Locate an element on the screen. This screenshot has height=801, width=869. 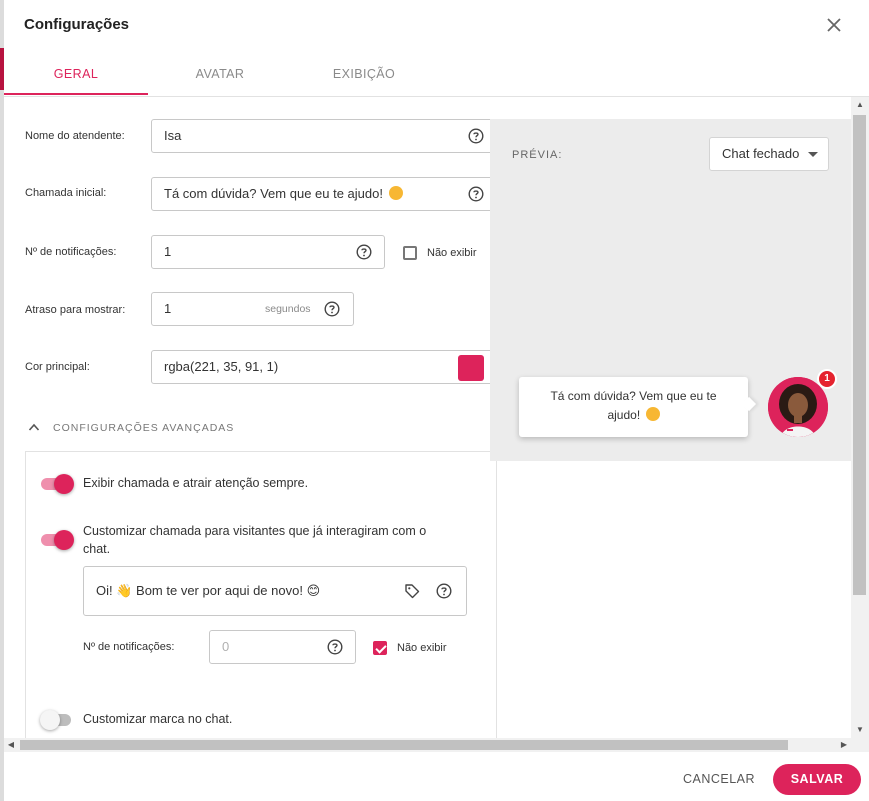
notifications-label: Nº de notificações: is located at coordinates (71, 252).